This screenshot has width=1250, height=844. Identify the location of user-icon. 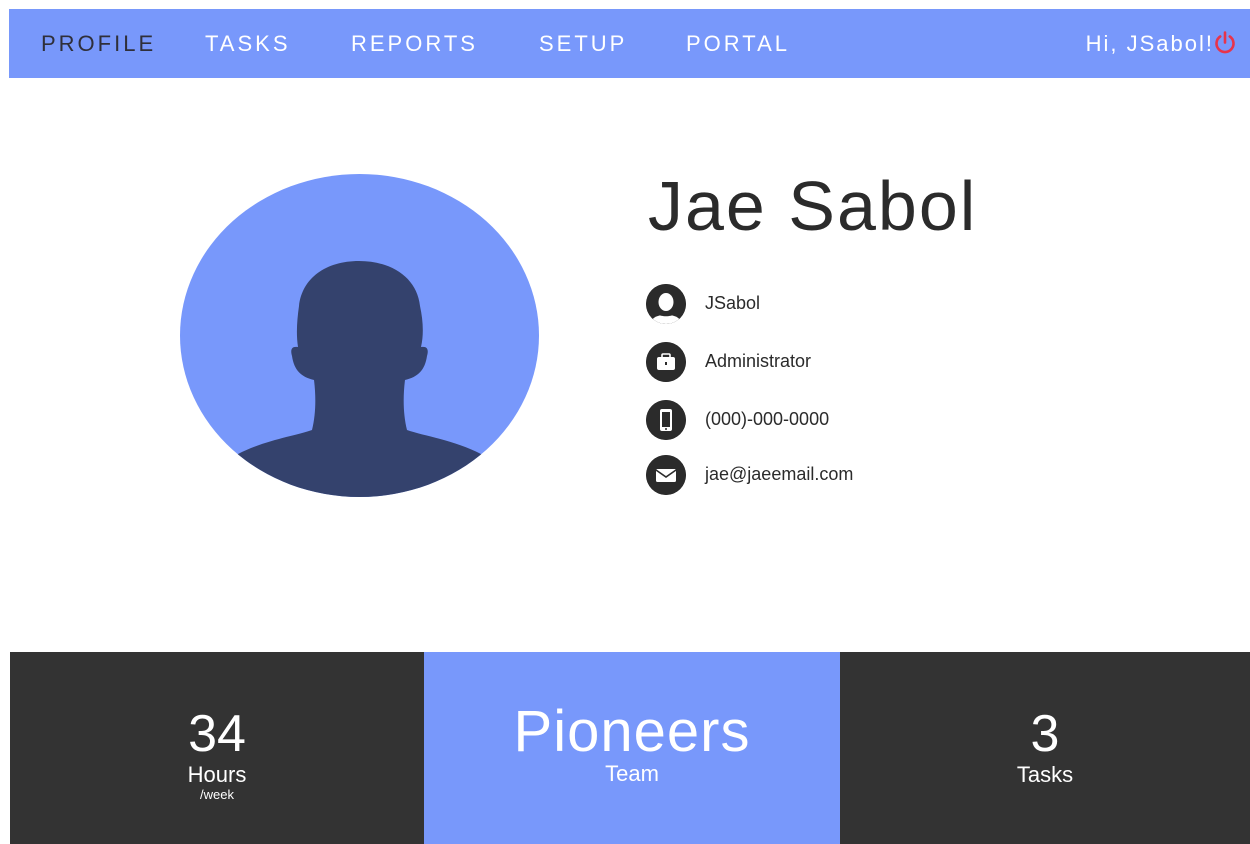
(666, 304).